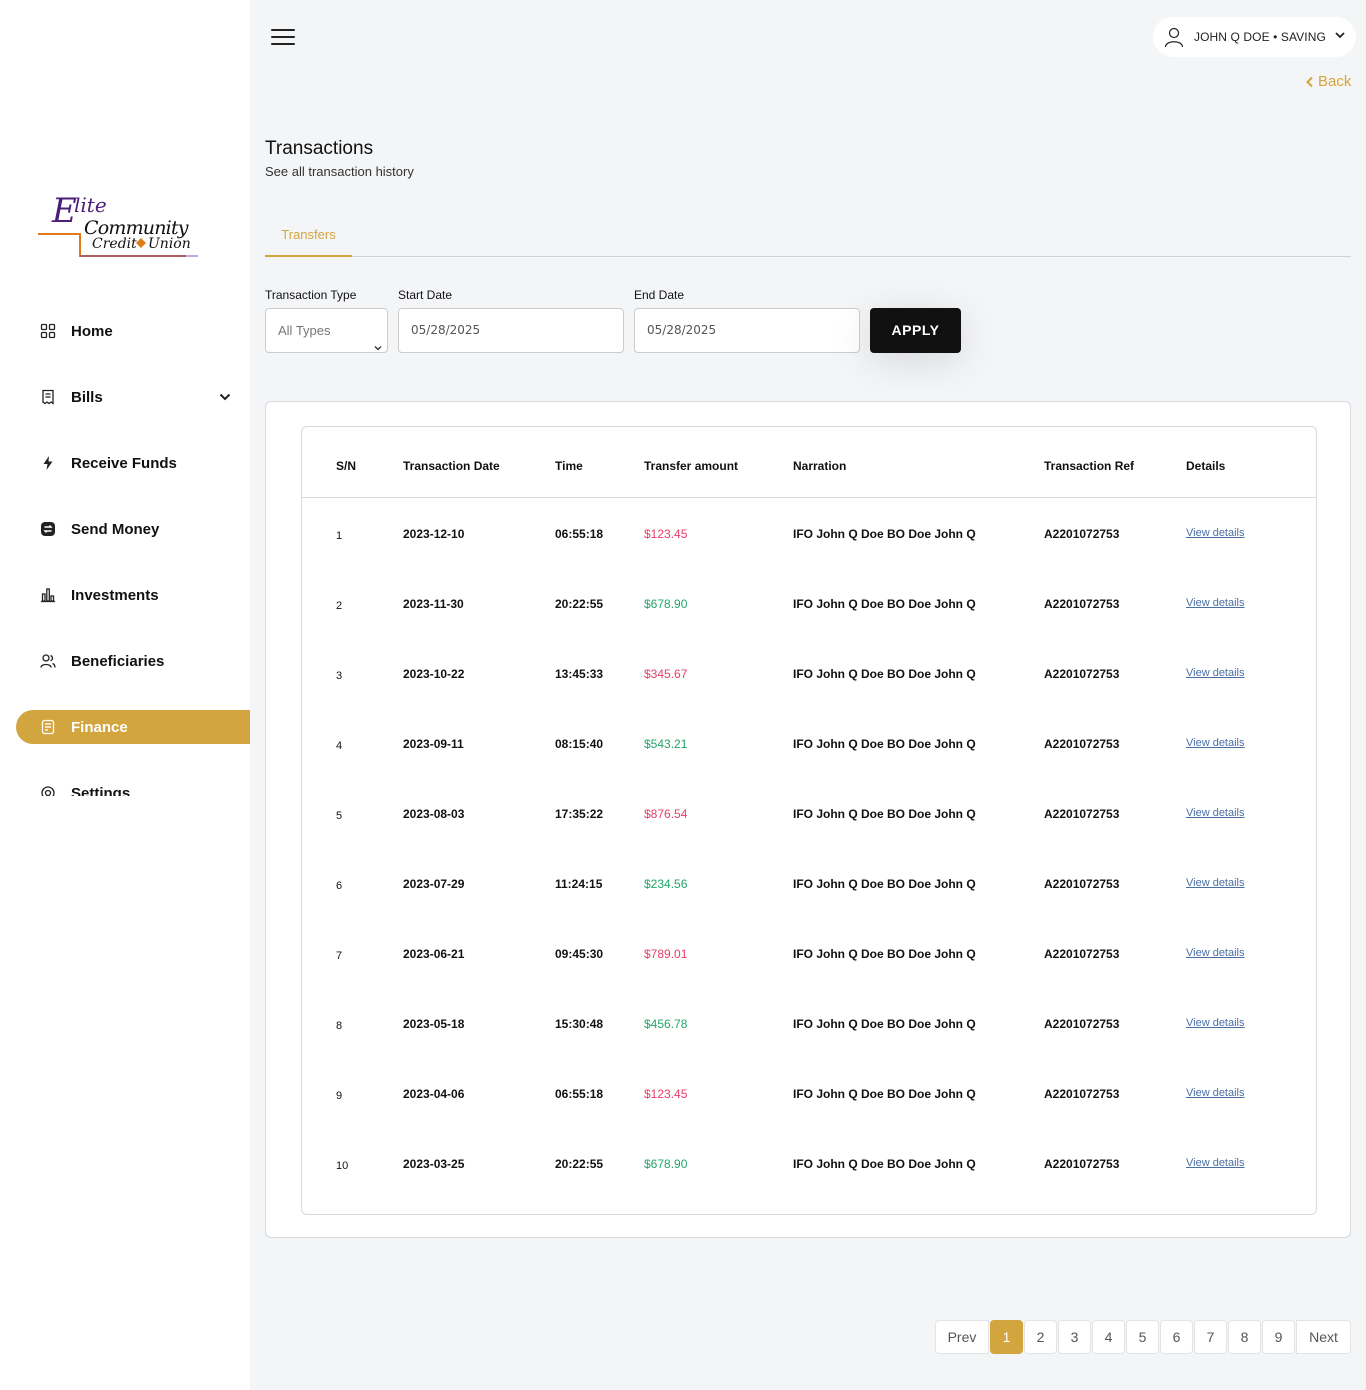 The height and width of the screenshot is (1390, 1366). I want to click on cell-date: 2023-06-21, so click(434, 954).